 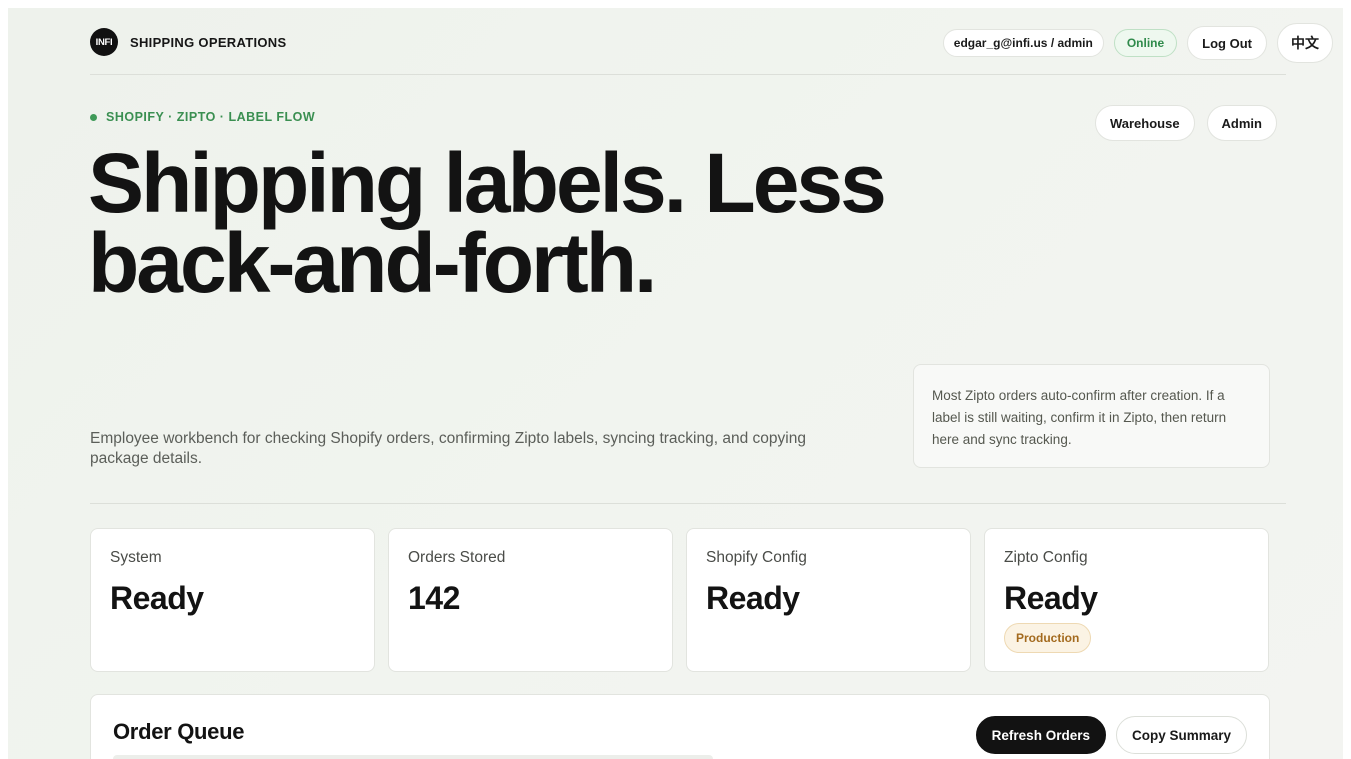 What do you see at coordinates (1040, 735) in the screenshot?
I see `refresh-orders-button: Refresh Orders` at bounding box center [1040, 735].